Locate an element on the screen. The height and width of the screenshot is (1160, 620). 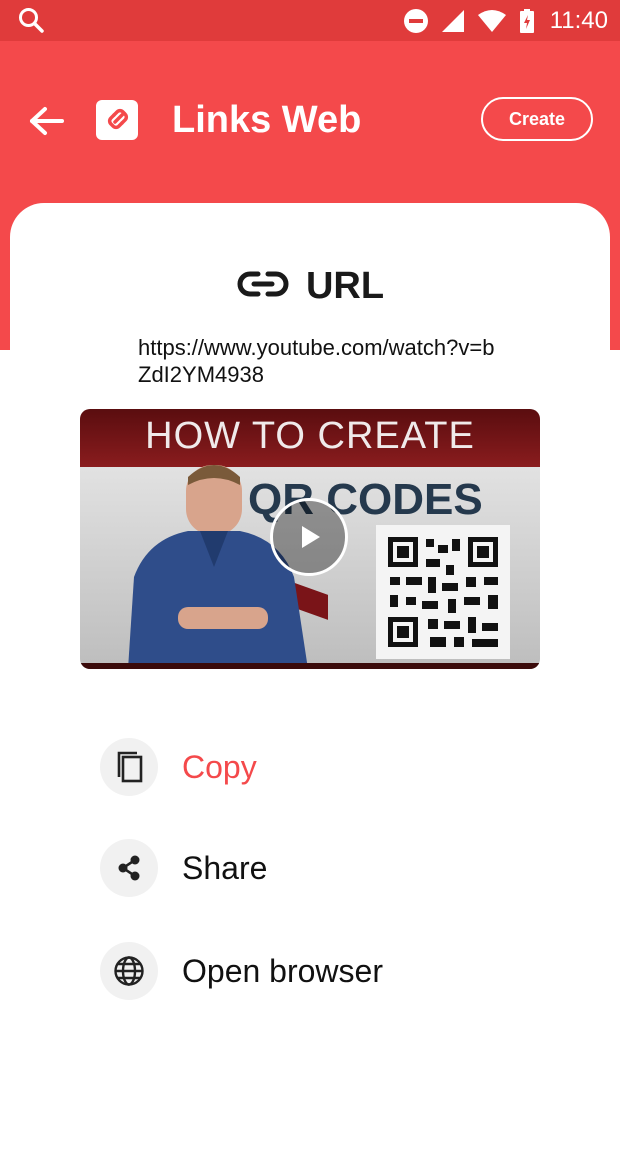
share-icon is located at coordinates (129, 868).